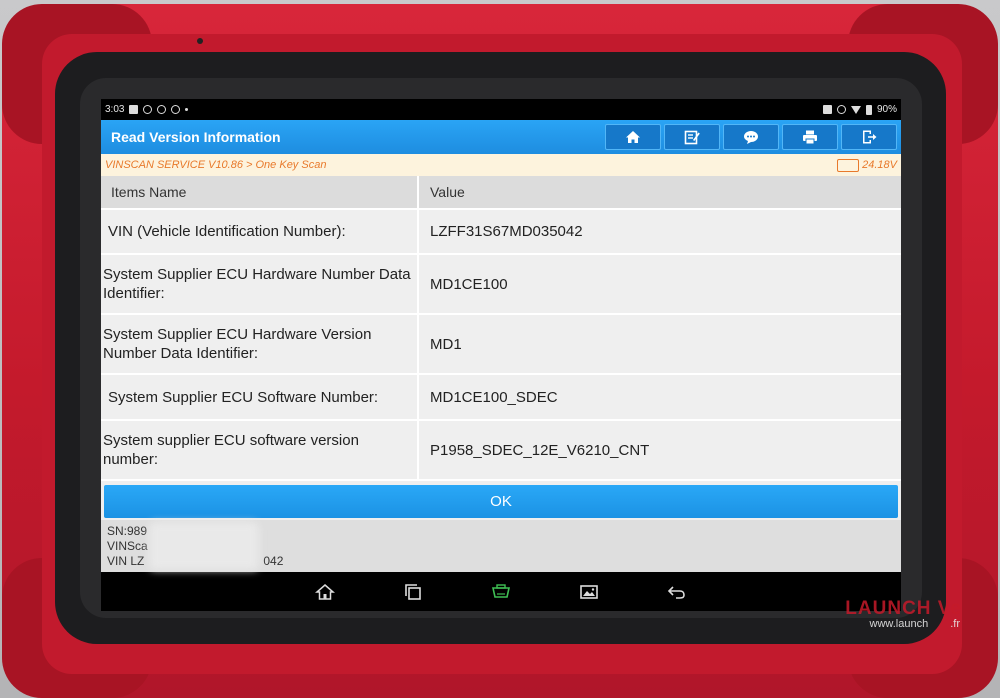 This screenshot has height=698, width=1000. What do you see at coordinates (501, 546) in the screenshot?
I see `device-info-panel: SN:989 VINSca VIN LZ 042` at bounding box center [501, 546].